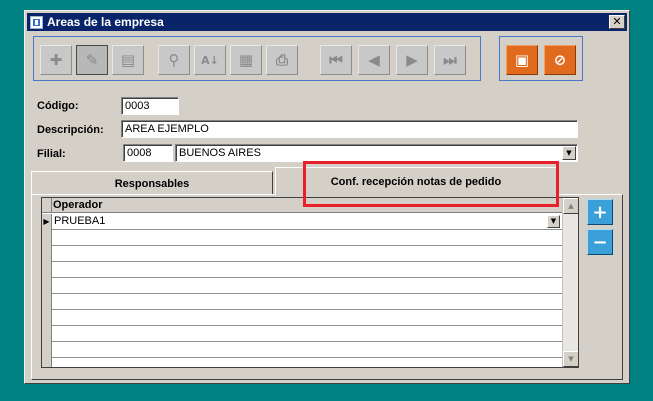  I want to click on last-record-icon: ⏭, so click(450, 60).